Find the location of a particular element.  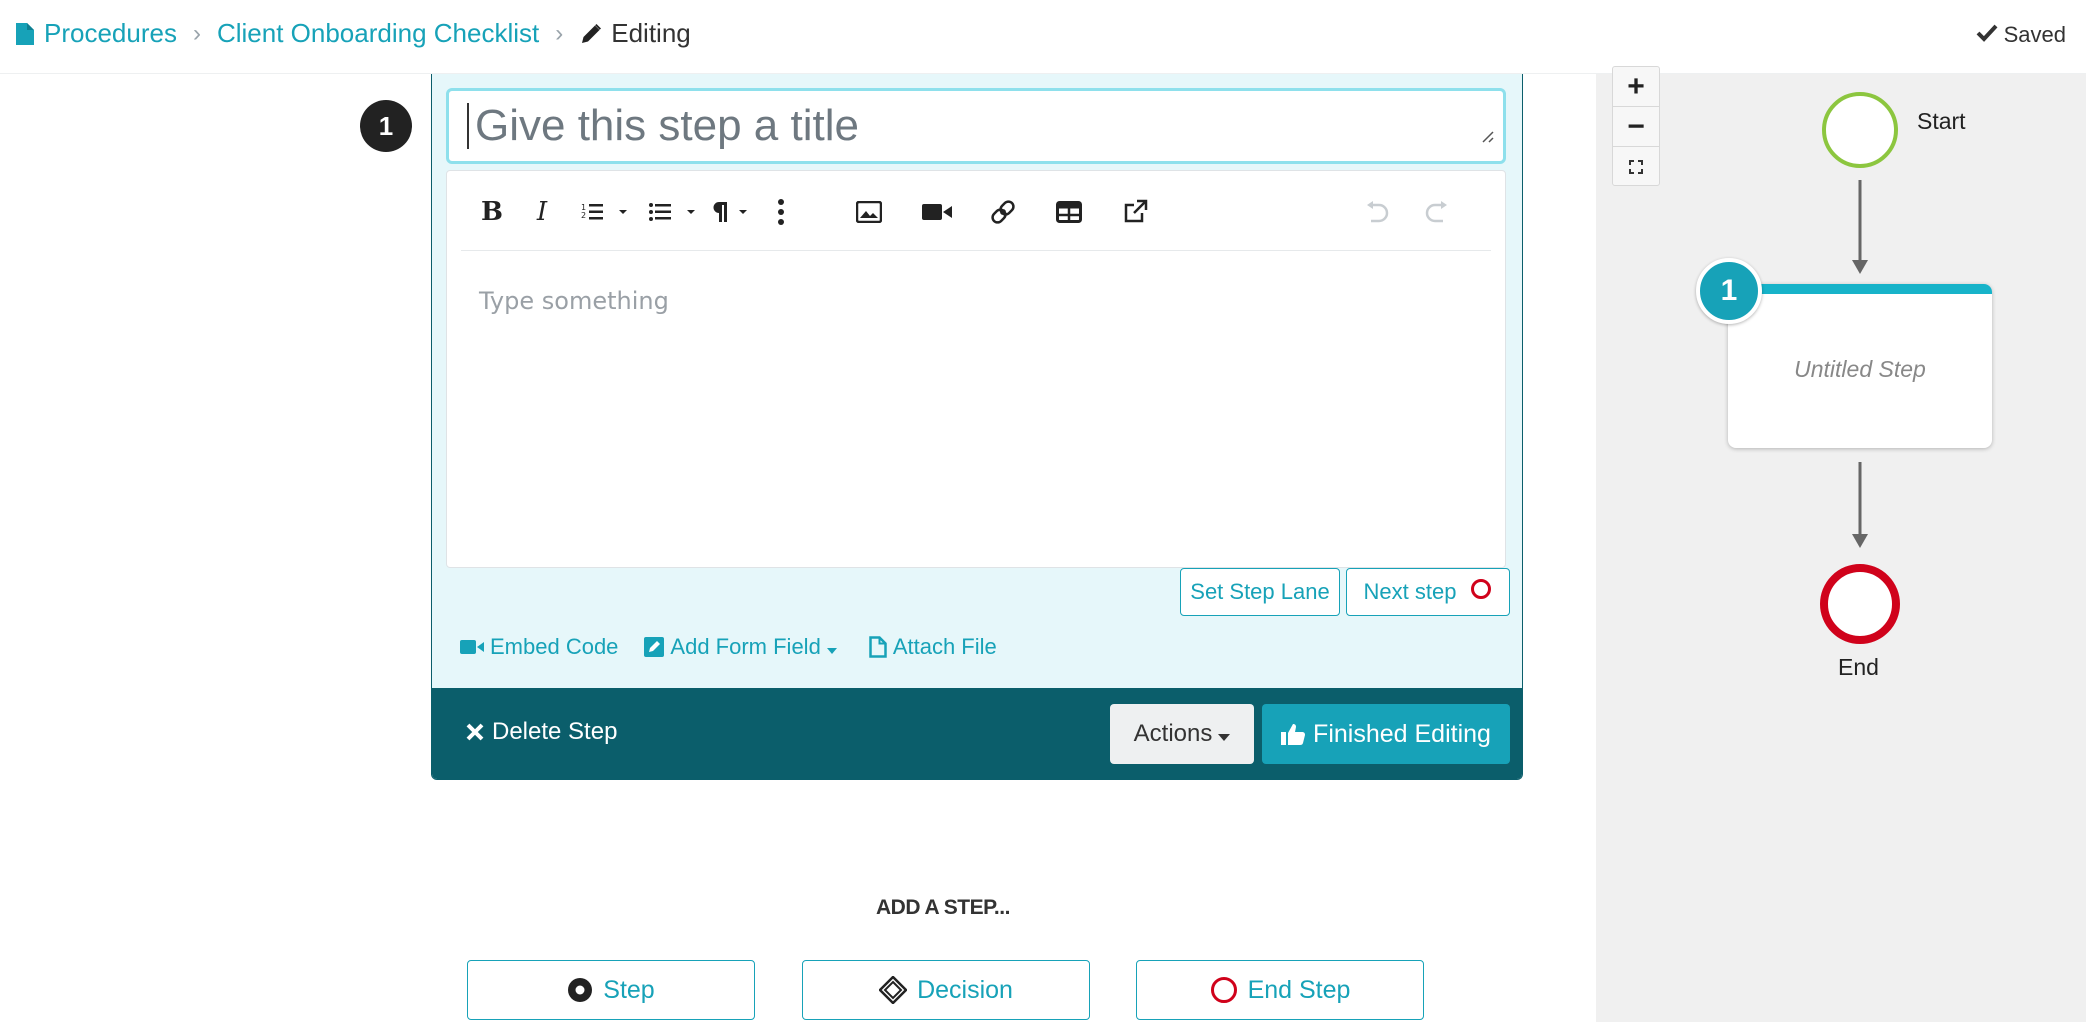

delete-step-button: Delete Step is located at coordinates (541, 732).